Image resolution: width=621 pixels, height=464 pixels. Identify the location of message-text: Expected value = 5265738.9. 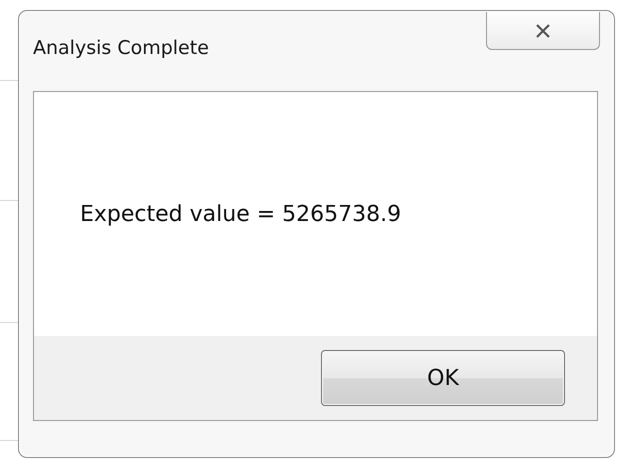
(241, 214).